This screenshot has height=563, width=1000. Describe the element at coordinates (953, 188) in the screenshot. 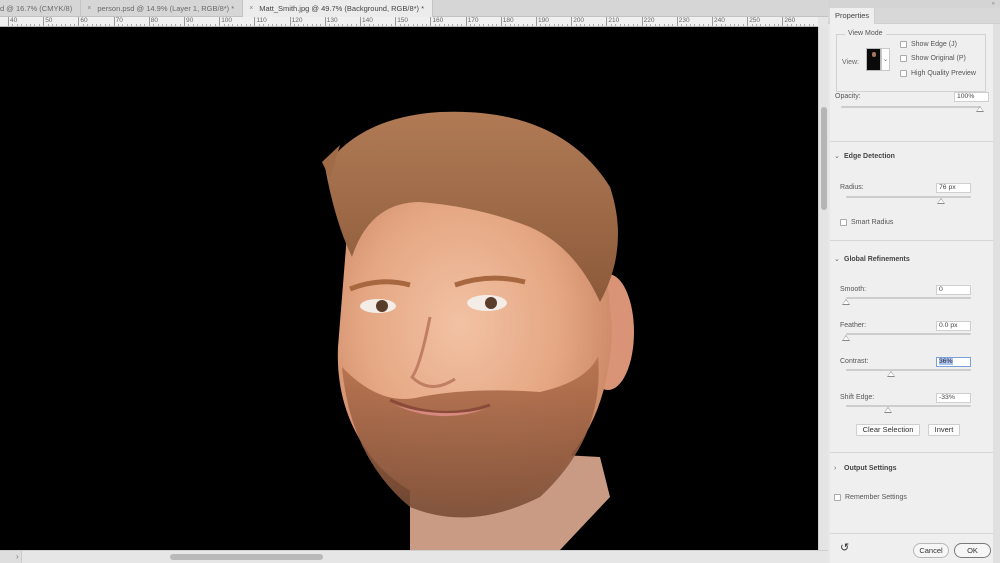

I see `radius-input: 76 px` at that location.